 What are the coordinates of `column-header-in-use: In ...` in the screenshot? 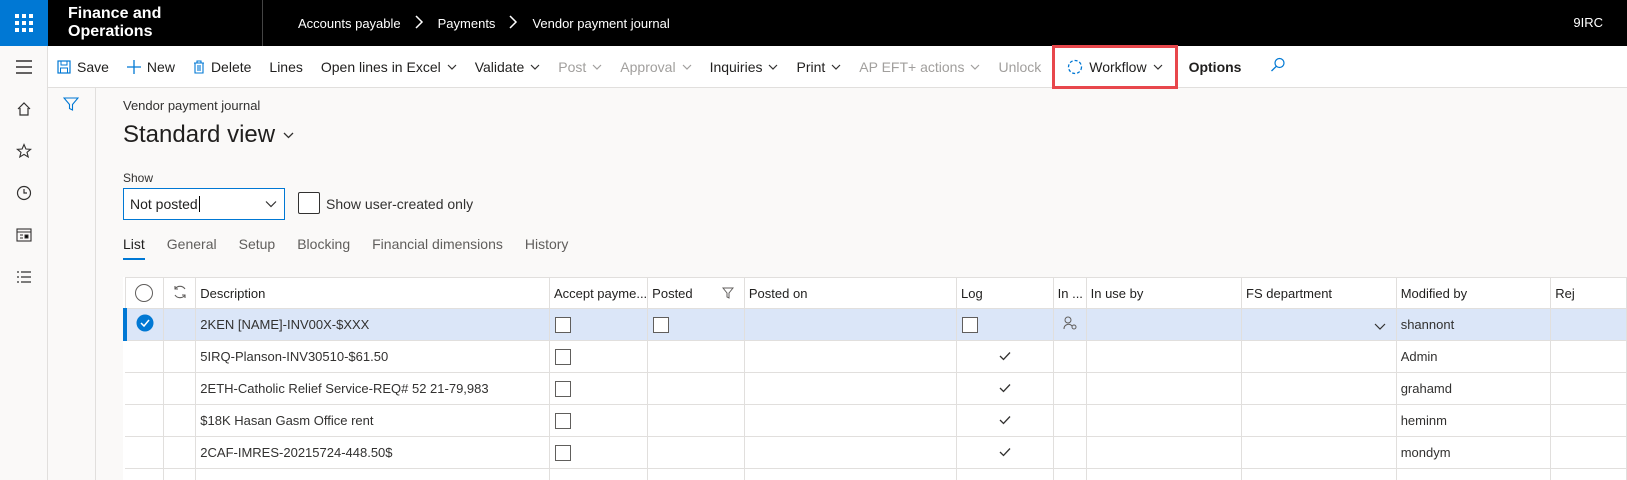 It's located at (1070, 293).